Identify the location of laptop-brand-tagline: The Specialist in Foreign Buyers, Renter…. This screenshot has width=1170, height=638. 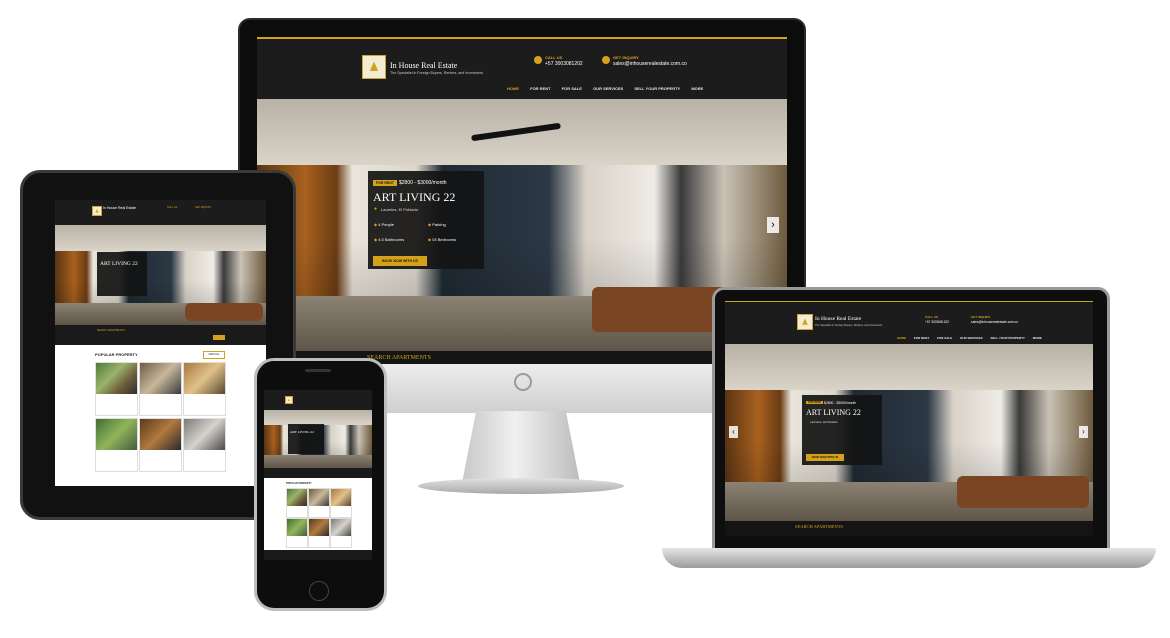
(849, 325).